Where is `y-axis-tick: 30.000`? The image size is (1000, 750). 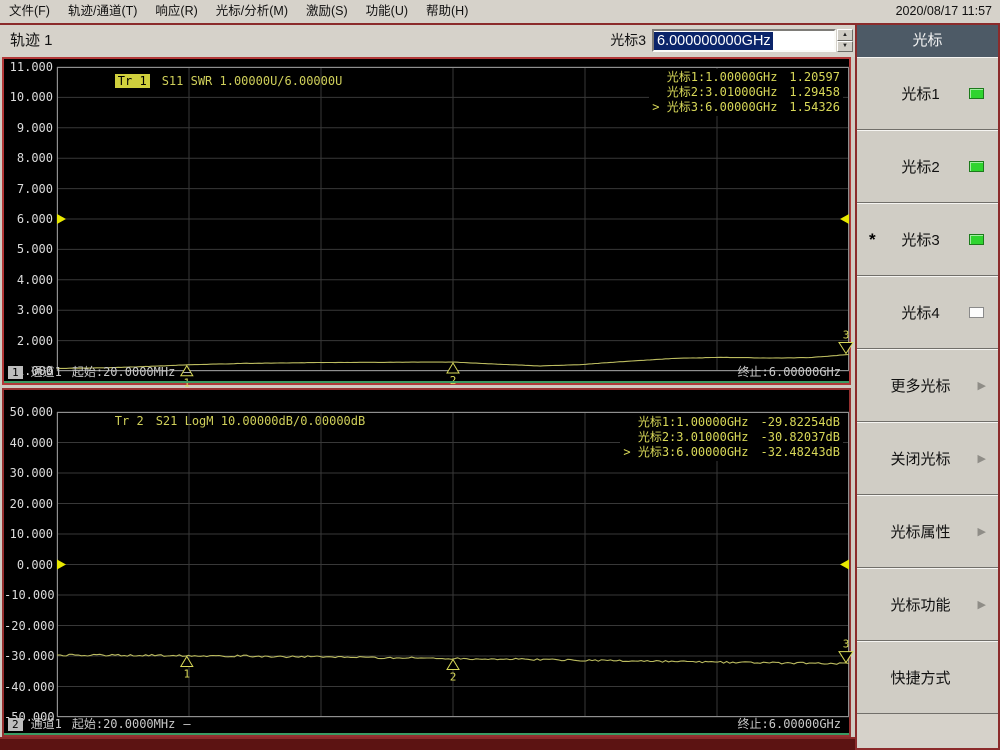 y-axis-tick: 30.000 is located at coordinates (31, 473).